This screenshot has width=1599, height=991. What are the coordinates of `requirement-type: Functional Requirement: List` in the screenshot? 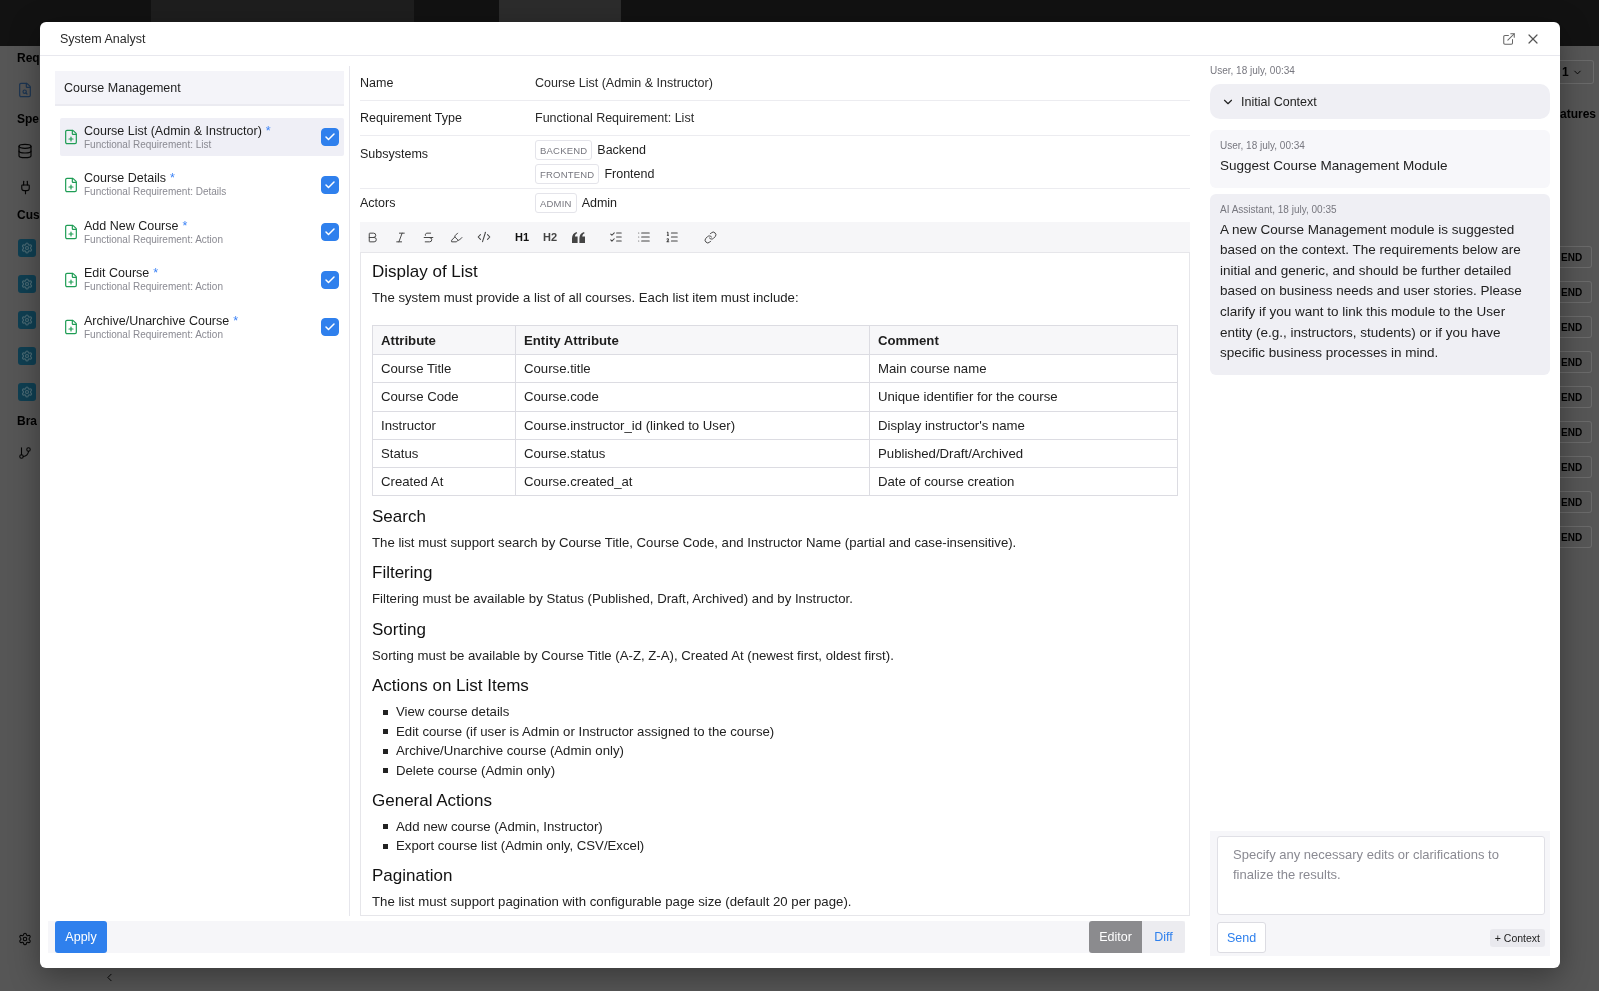 It's located at (148, 144).